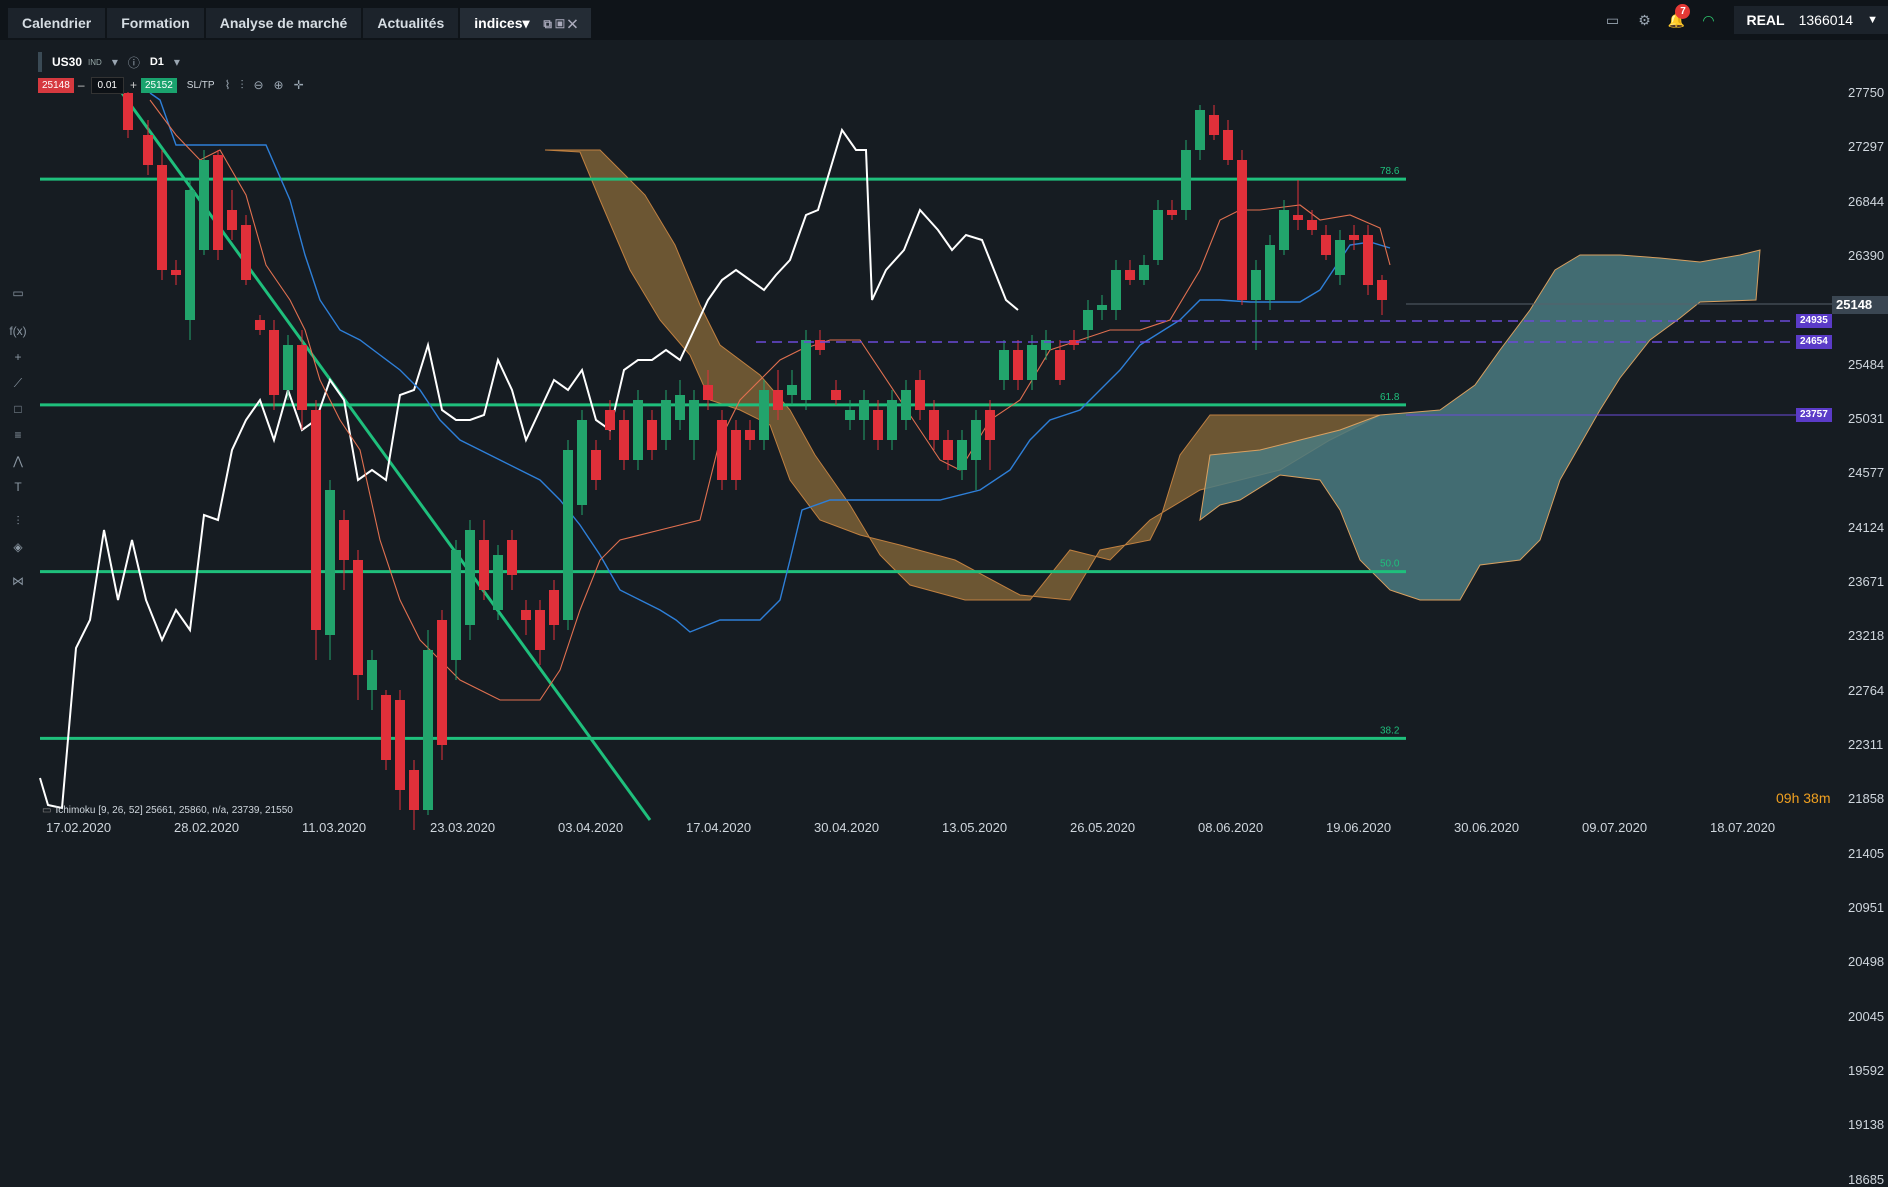 Image resolution: width=1888 pixels, height=1187 pixels. I want to click on qty-minus-button: –, so click(81, 85).